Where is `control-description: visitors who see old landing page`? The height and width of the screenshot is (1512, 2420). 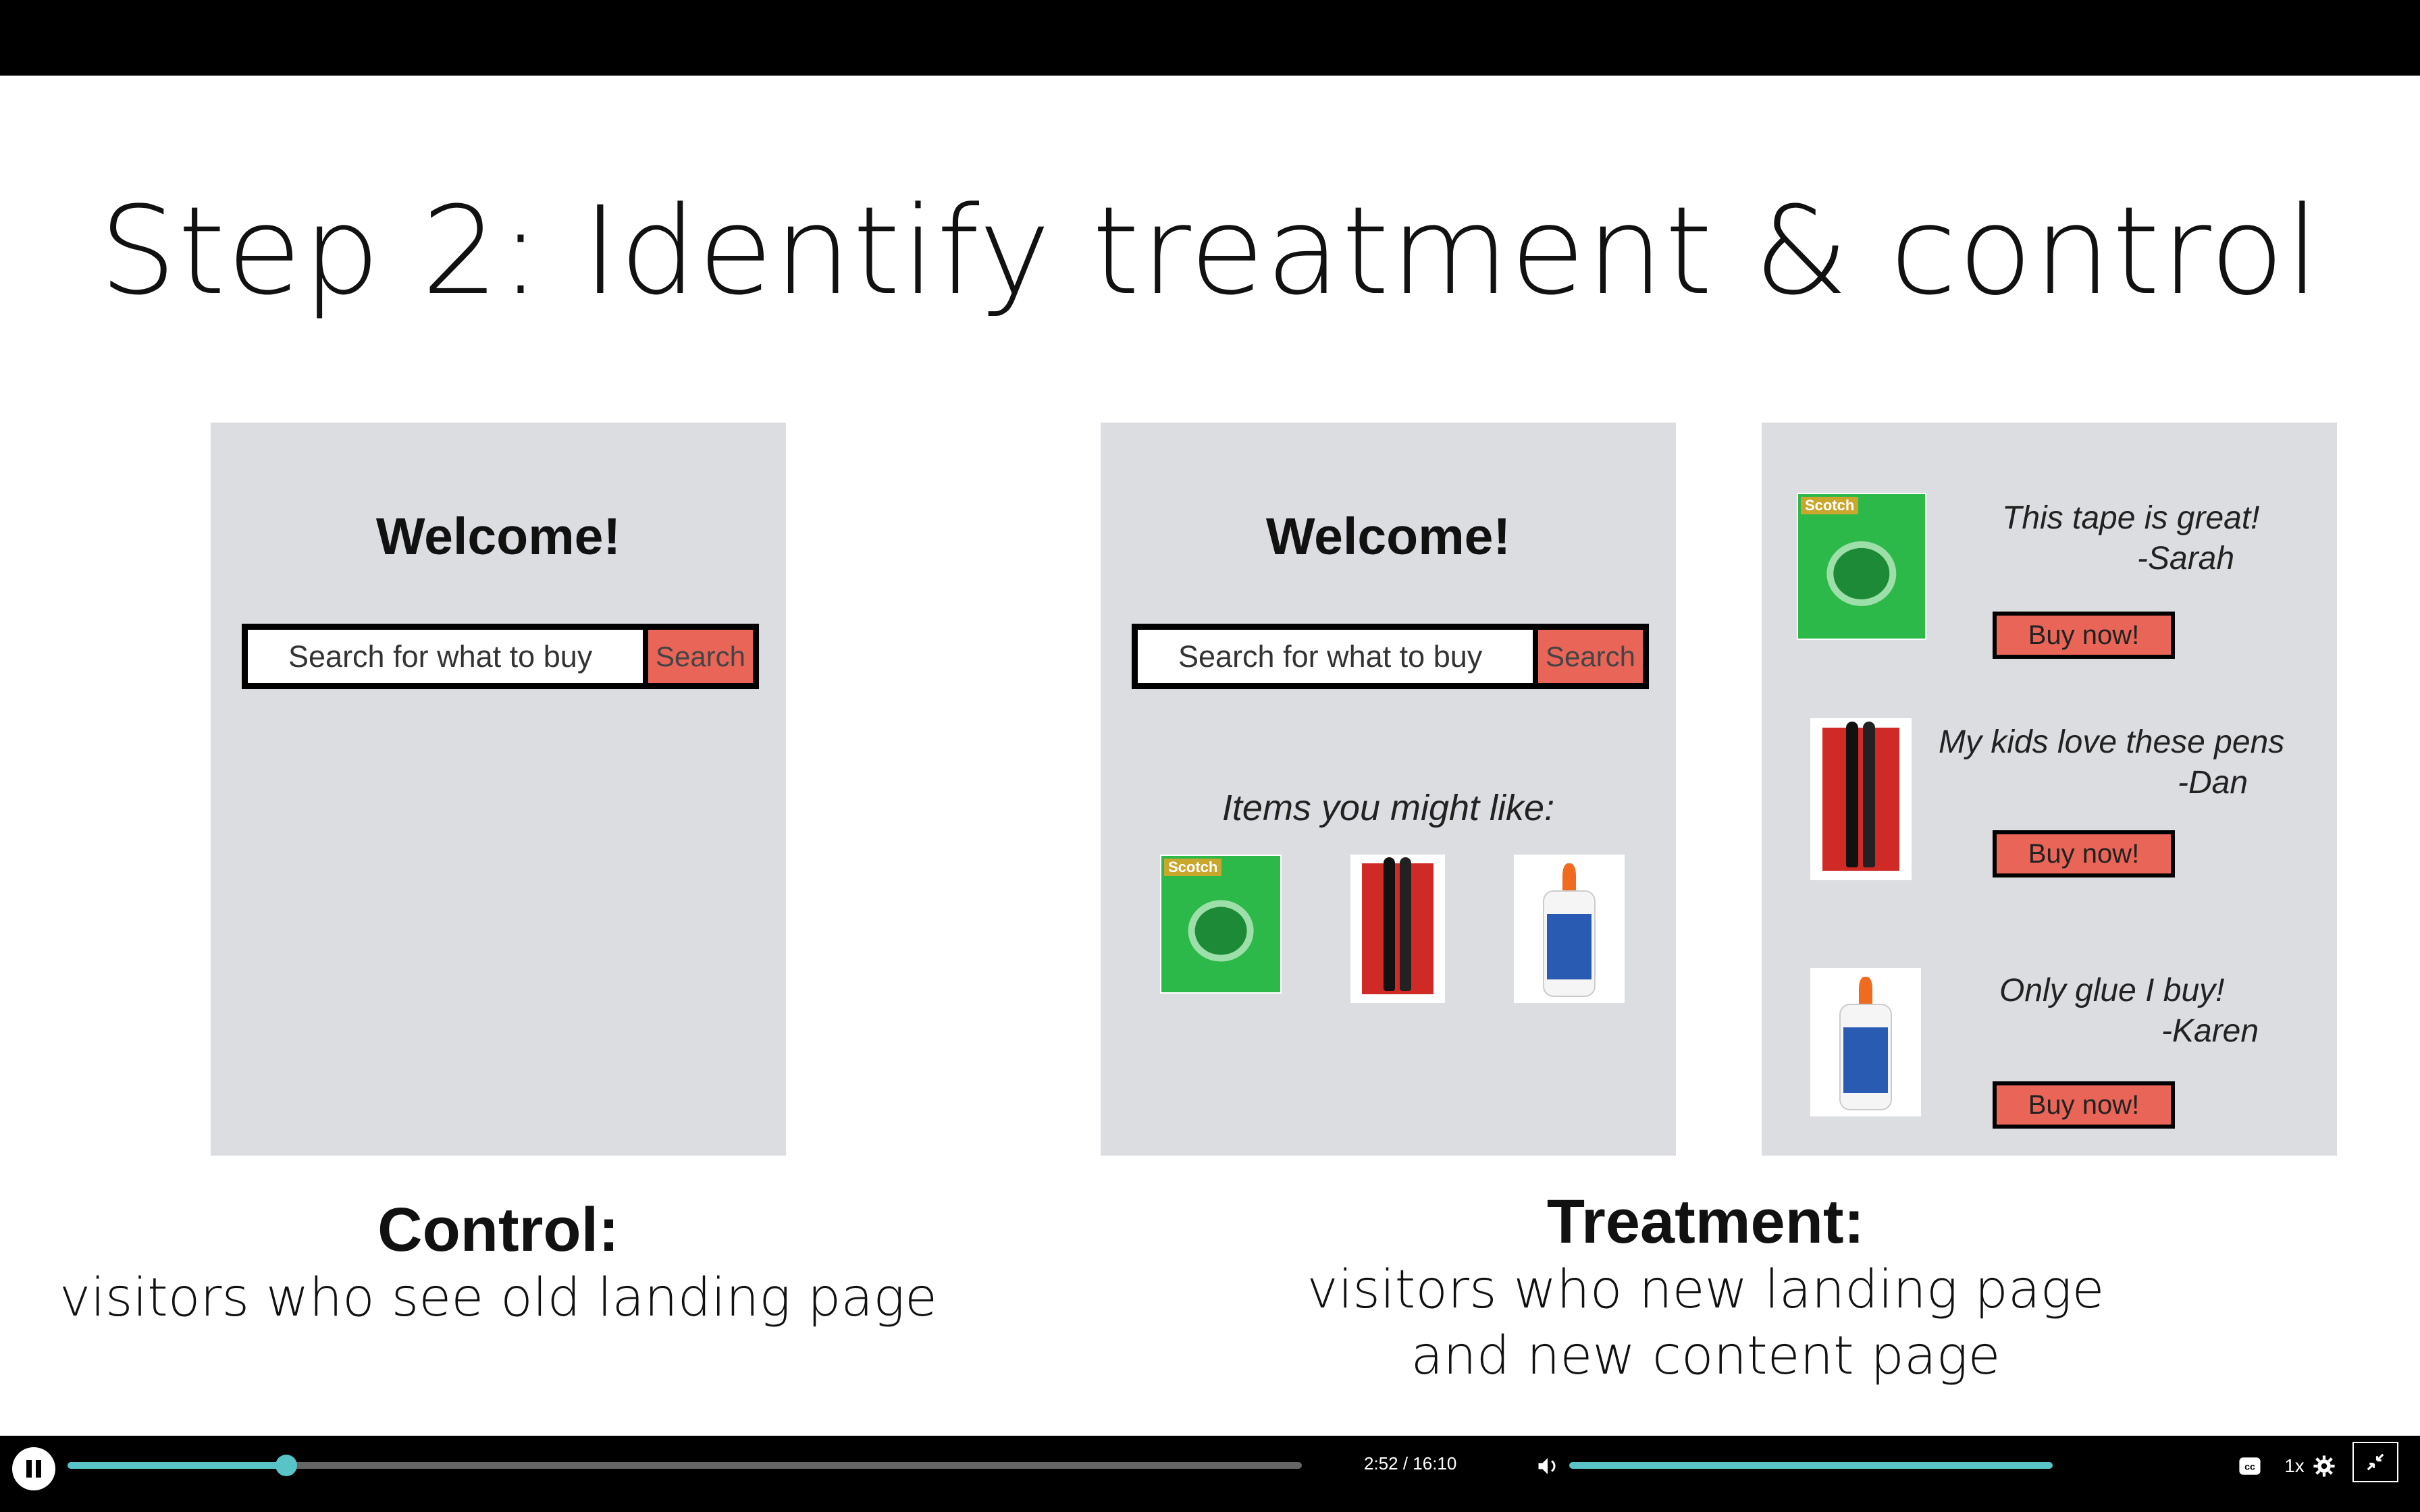 control-description: visitors who see old landing page is located at coordinates (498, 1298).